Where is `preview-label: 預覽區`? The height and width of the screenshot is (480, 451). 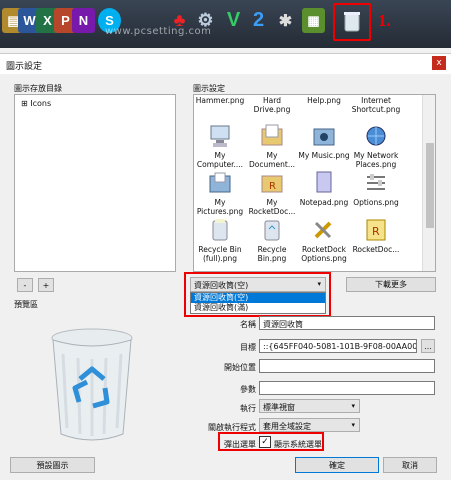 preview-label: 預覽區 is located at coordinates (26, 304).